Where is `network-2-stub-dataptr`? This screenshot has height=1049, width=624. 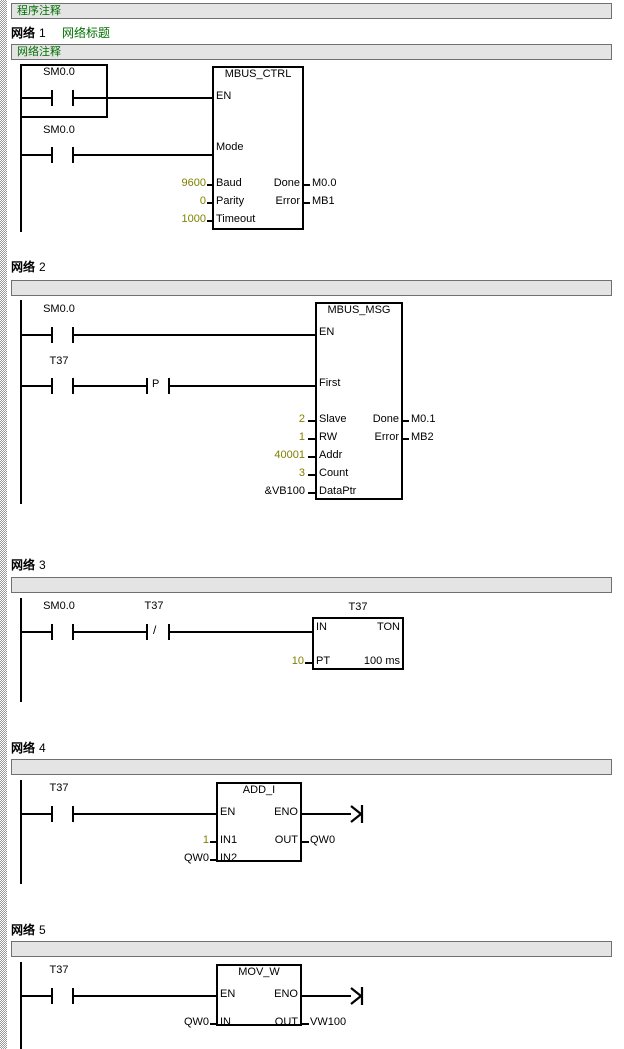 network-2-stub-dataptr is located at coordinates (312, 493).